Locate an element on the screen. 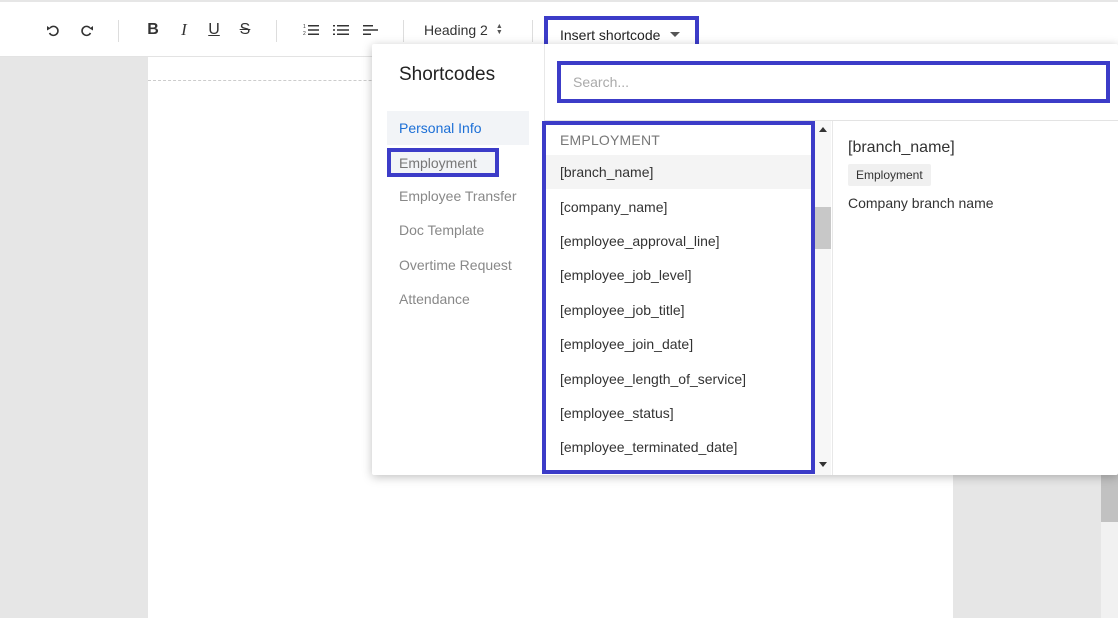 Image resolution: width=1118 pixels, height=618 pixels. scroll-down-icon is located at coordinates (823, 464).